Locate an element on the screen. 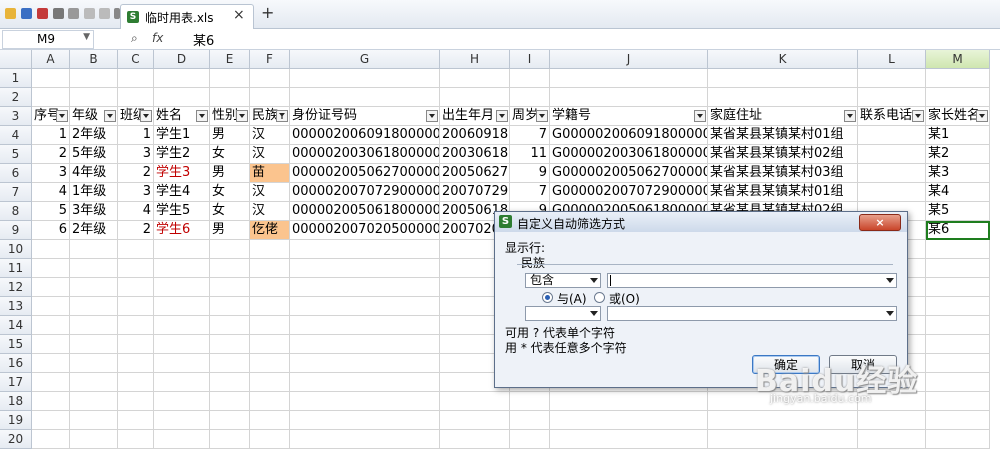 The width and height of the screenshot is (1000, 453). table-cell: 1年级 is located at coordinates (94, 192).